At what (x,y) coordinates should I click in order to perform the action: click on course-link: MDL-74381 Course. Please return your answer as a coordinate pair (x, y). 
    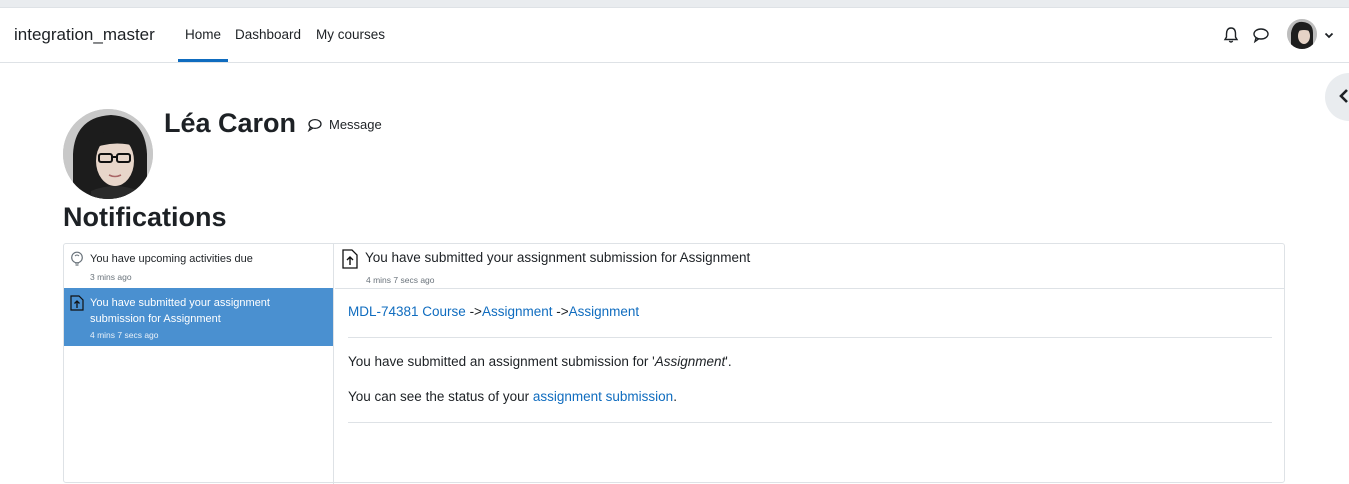
    Looking at the image, I should click on (407, 311).